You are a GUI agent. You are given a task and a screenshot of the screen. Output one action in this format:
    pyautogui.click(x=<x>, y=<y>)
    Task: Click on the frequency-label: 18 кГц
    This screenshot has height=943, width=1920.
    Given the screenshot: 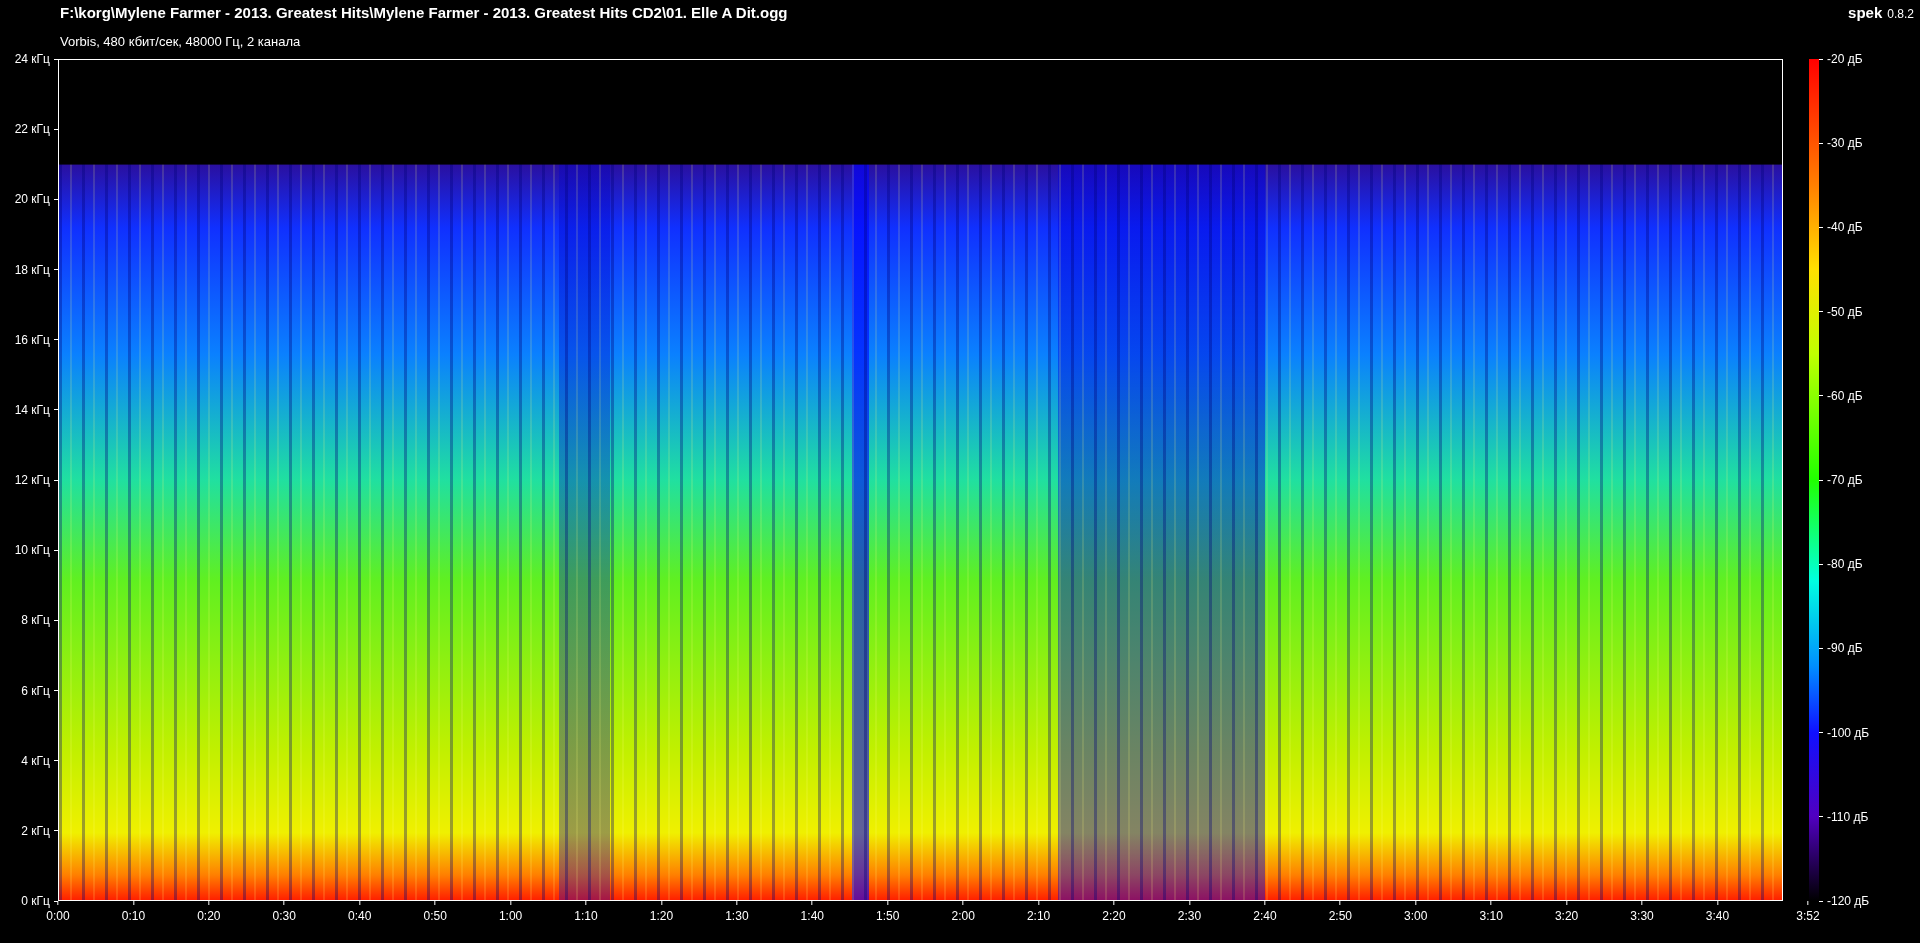 What is the action you would take?
    pyautogui.click(x=32, y=269)
    